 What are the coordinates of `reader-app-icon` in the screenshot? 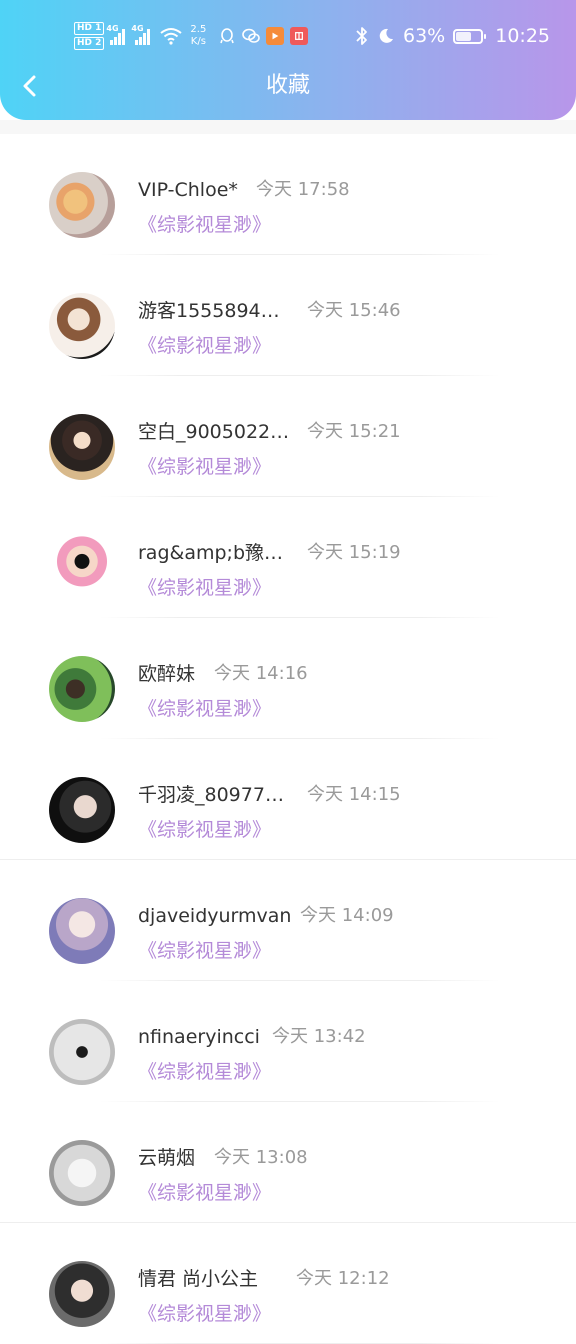 It's located at (299, 36).